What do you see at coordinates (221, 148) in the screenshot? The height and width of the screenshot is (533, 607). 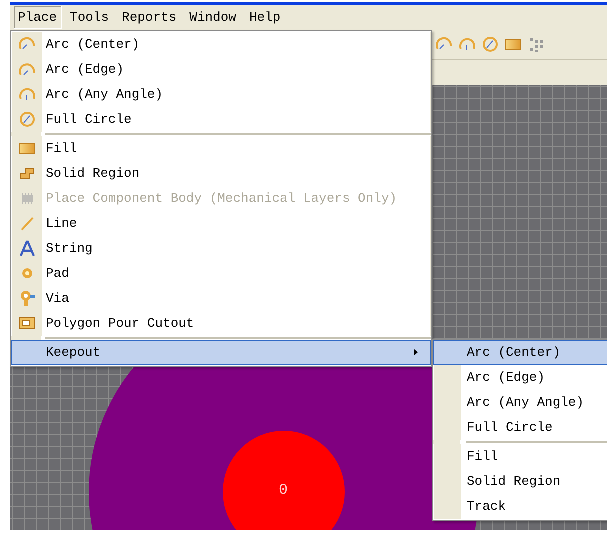 I see `menu-item: Fill` at bounding box center [221, 148].